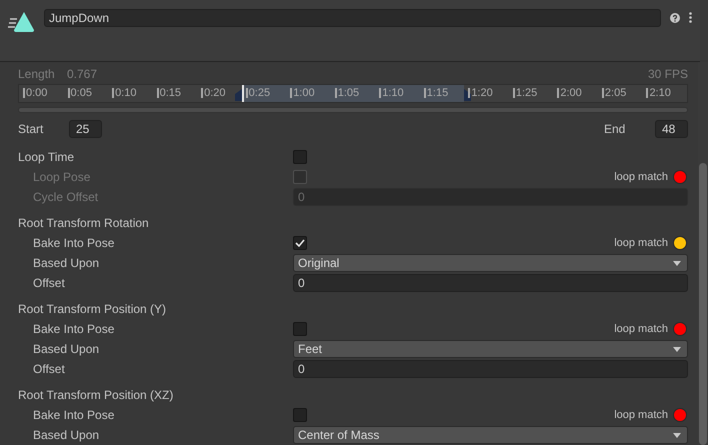 Image resolution: width=708 pixels, height=445 pixels. I want to click on horizontal-scrollbar, so click(353, 110).